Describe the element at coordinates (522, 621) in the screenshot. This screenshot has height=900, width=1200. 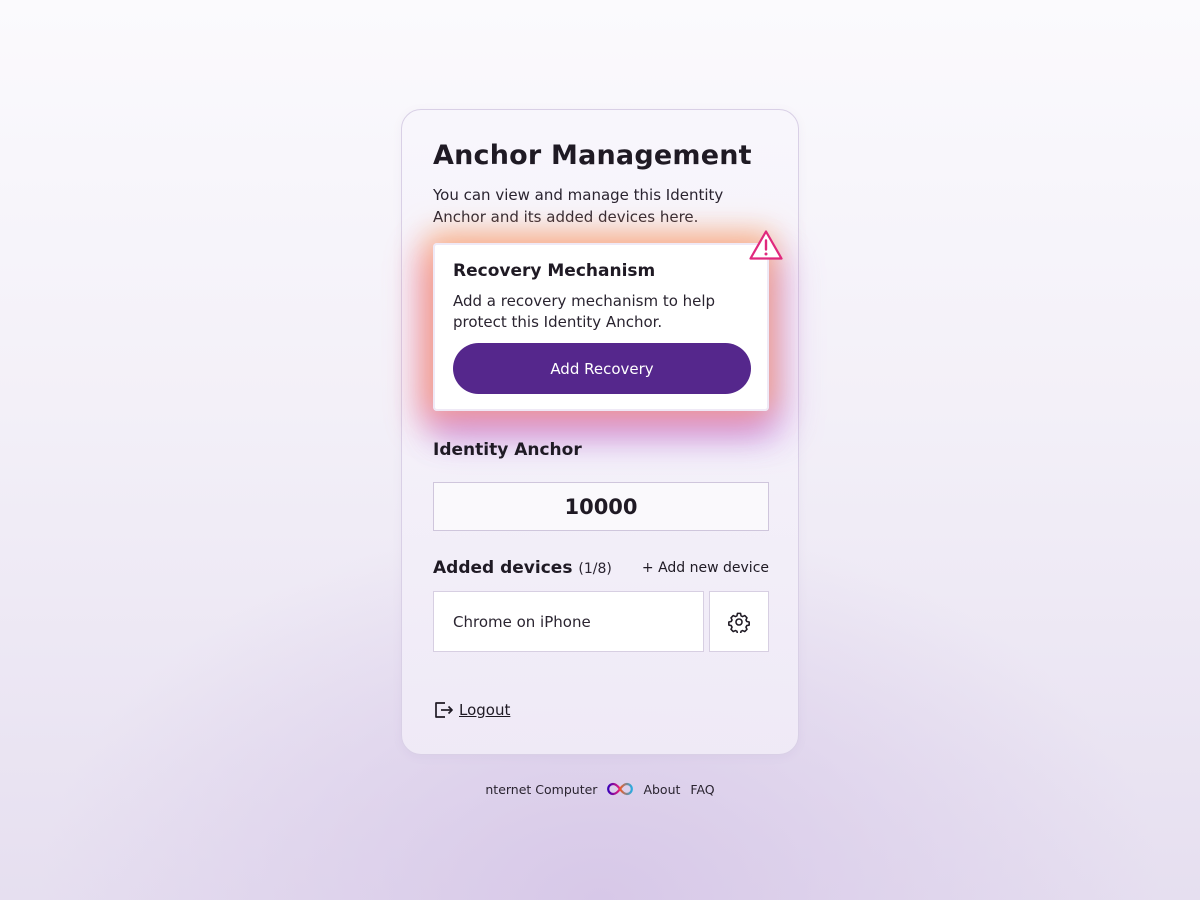
I see `device-name: Chrome on iPhone` at that location.